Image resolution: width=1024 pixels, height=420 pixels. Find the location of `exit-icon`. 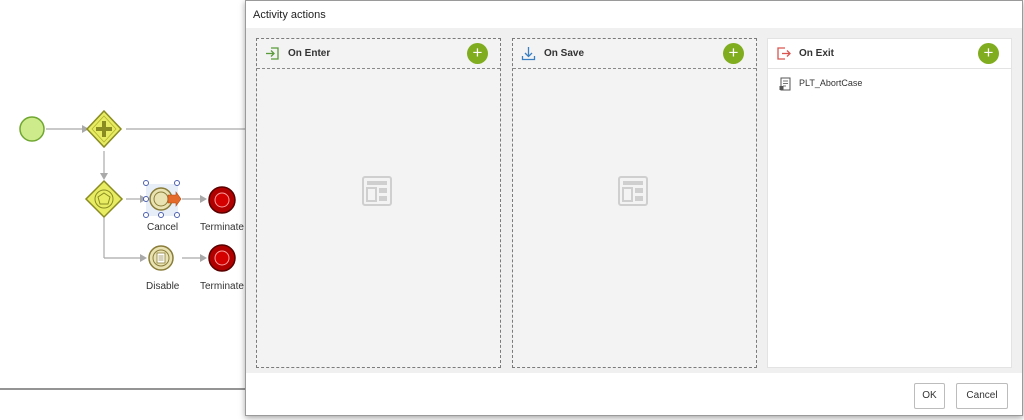

exit-icon is located at coordinates (784, 53).